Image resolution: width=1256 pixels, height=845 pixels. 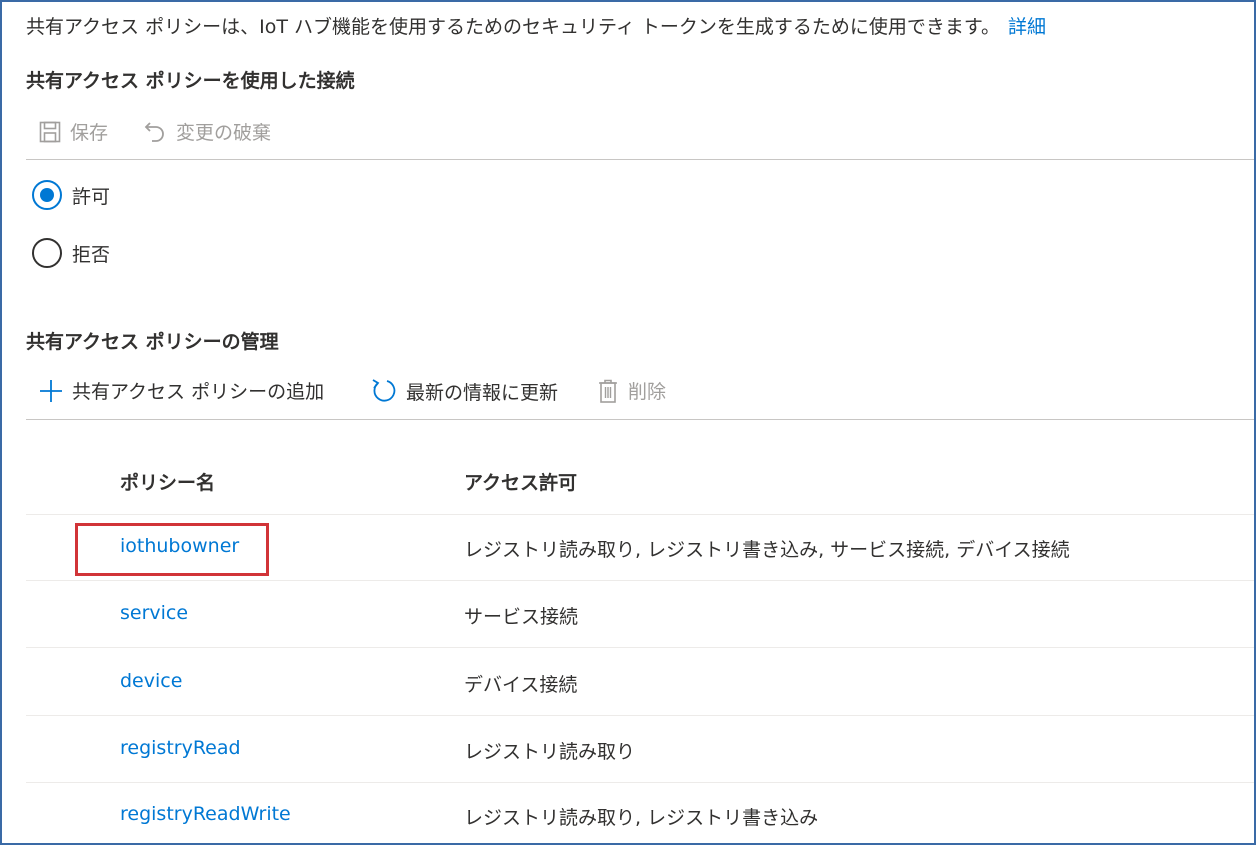 I want to click on column-header-permissions: アクセス許可, so click(x=520, y=481).